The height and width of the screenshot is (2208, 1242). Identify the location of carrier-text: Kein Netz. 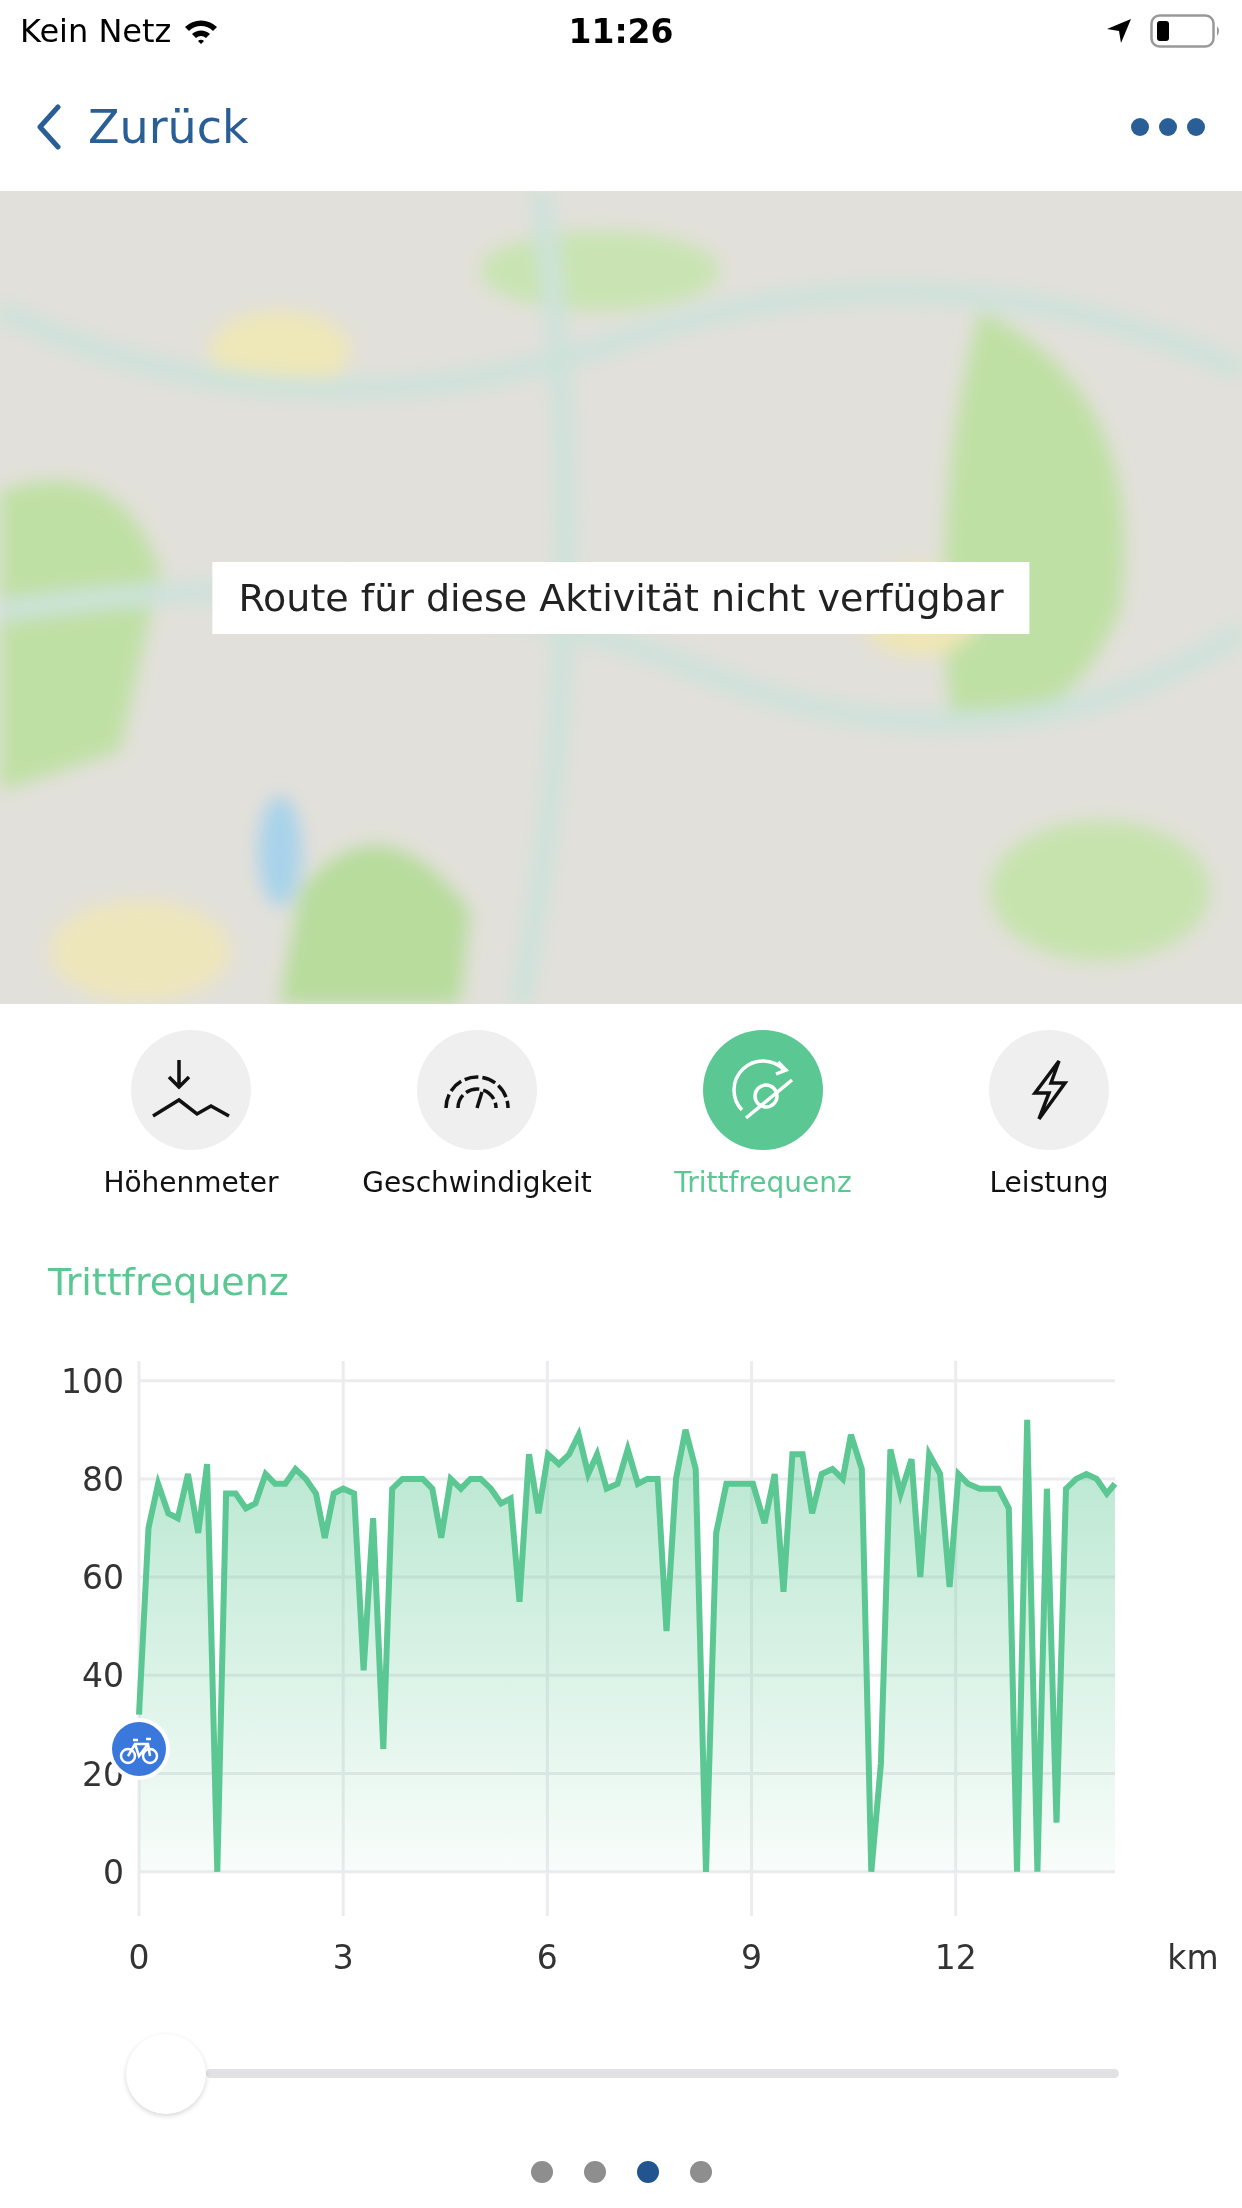
(96, 31).